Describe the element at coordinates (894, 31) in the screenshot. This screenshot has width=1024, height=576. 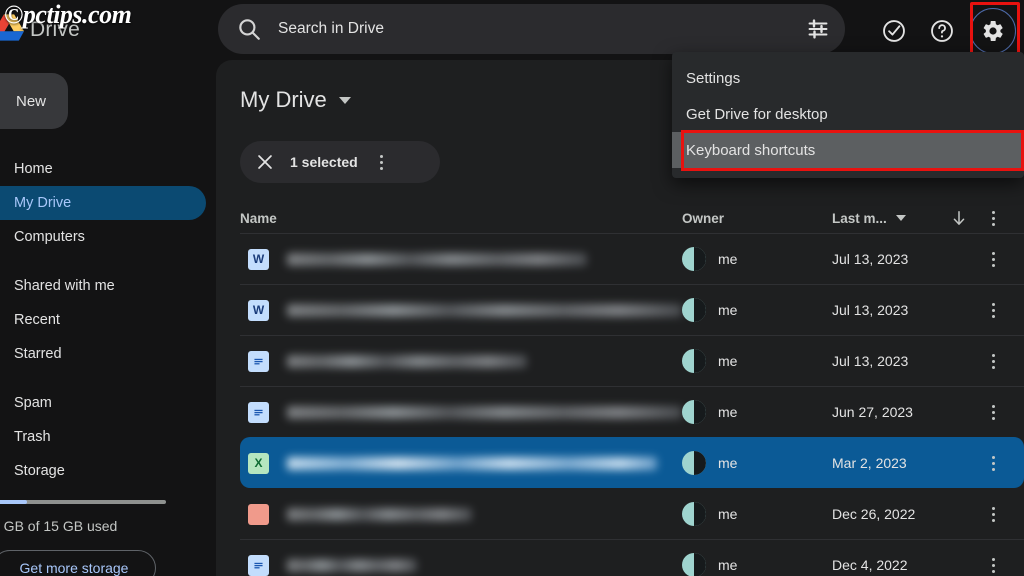
I see `support-icon` at that location.